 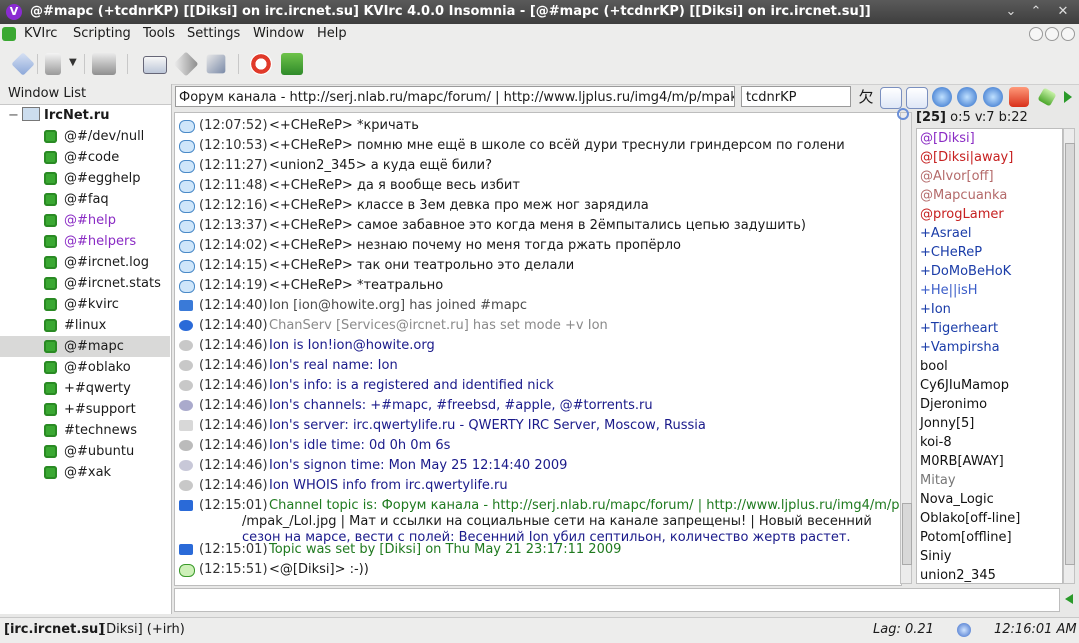 What do you see at coordinates (261, 64) in the screenshot?
I see `lifebuoy-icon` at bounding box center [261, 64].